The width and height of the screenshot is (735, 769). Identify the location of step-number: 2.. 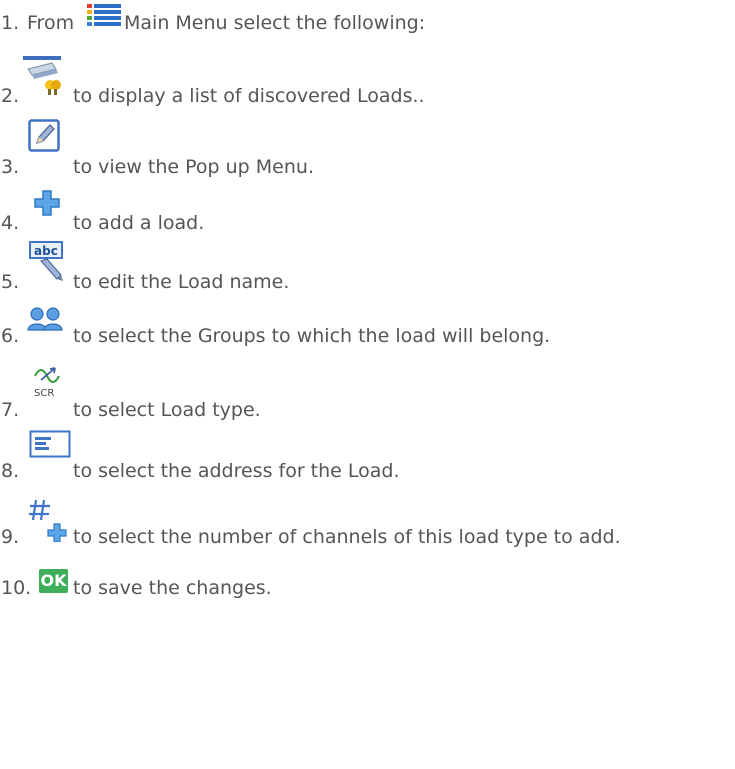
(10, 96).